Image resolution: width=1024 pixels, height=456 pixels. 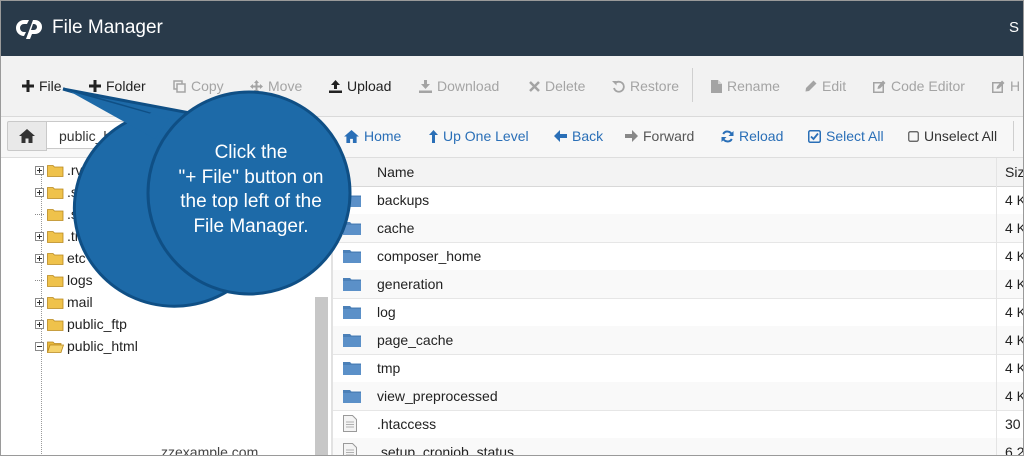 What do you see at coordinates (64, 302) in the screenshot?
I see `tree-item: mail` at bounding box center [64, 302].